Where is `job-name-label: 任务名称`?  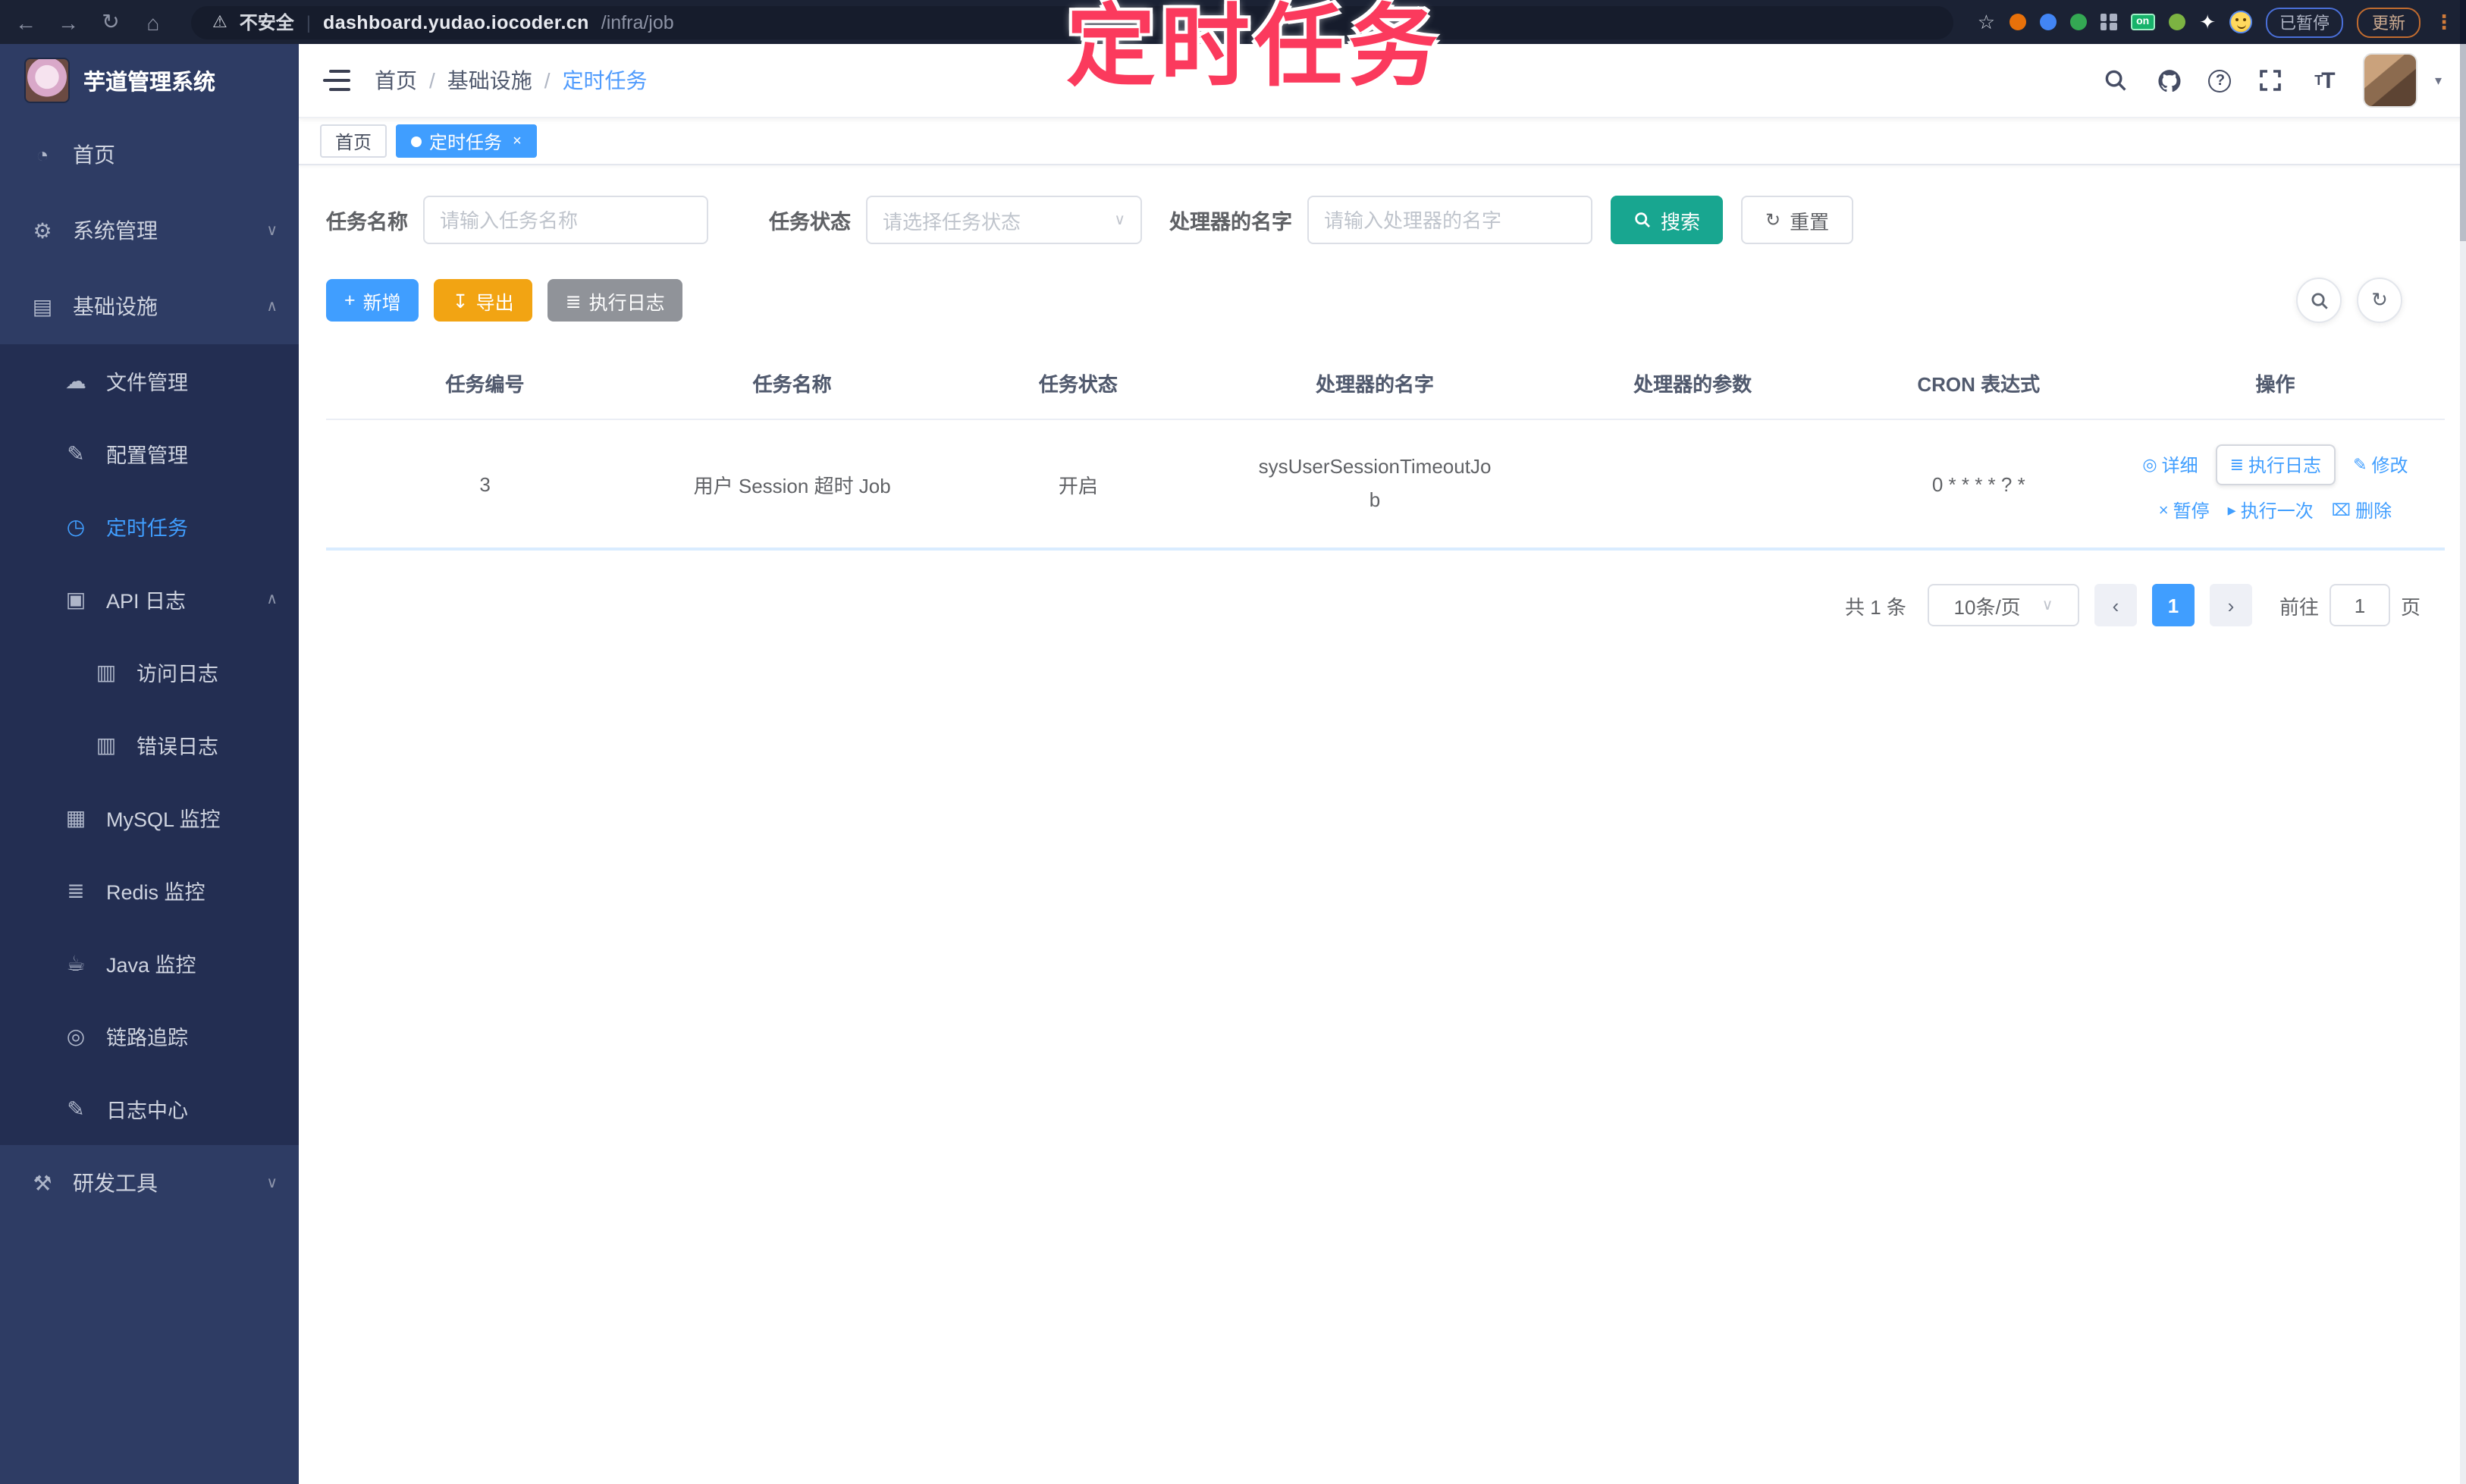 job-name-label: 任务名称 is located at coordinates (367, 223).